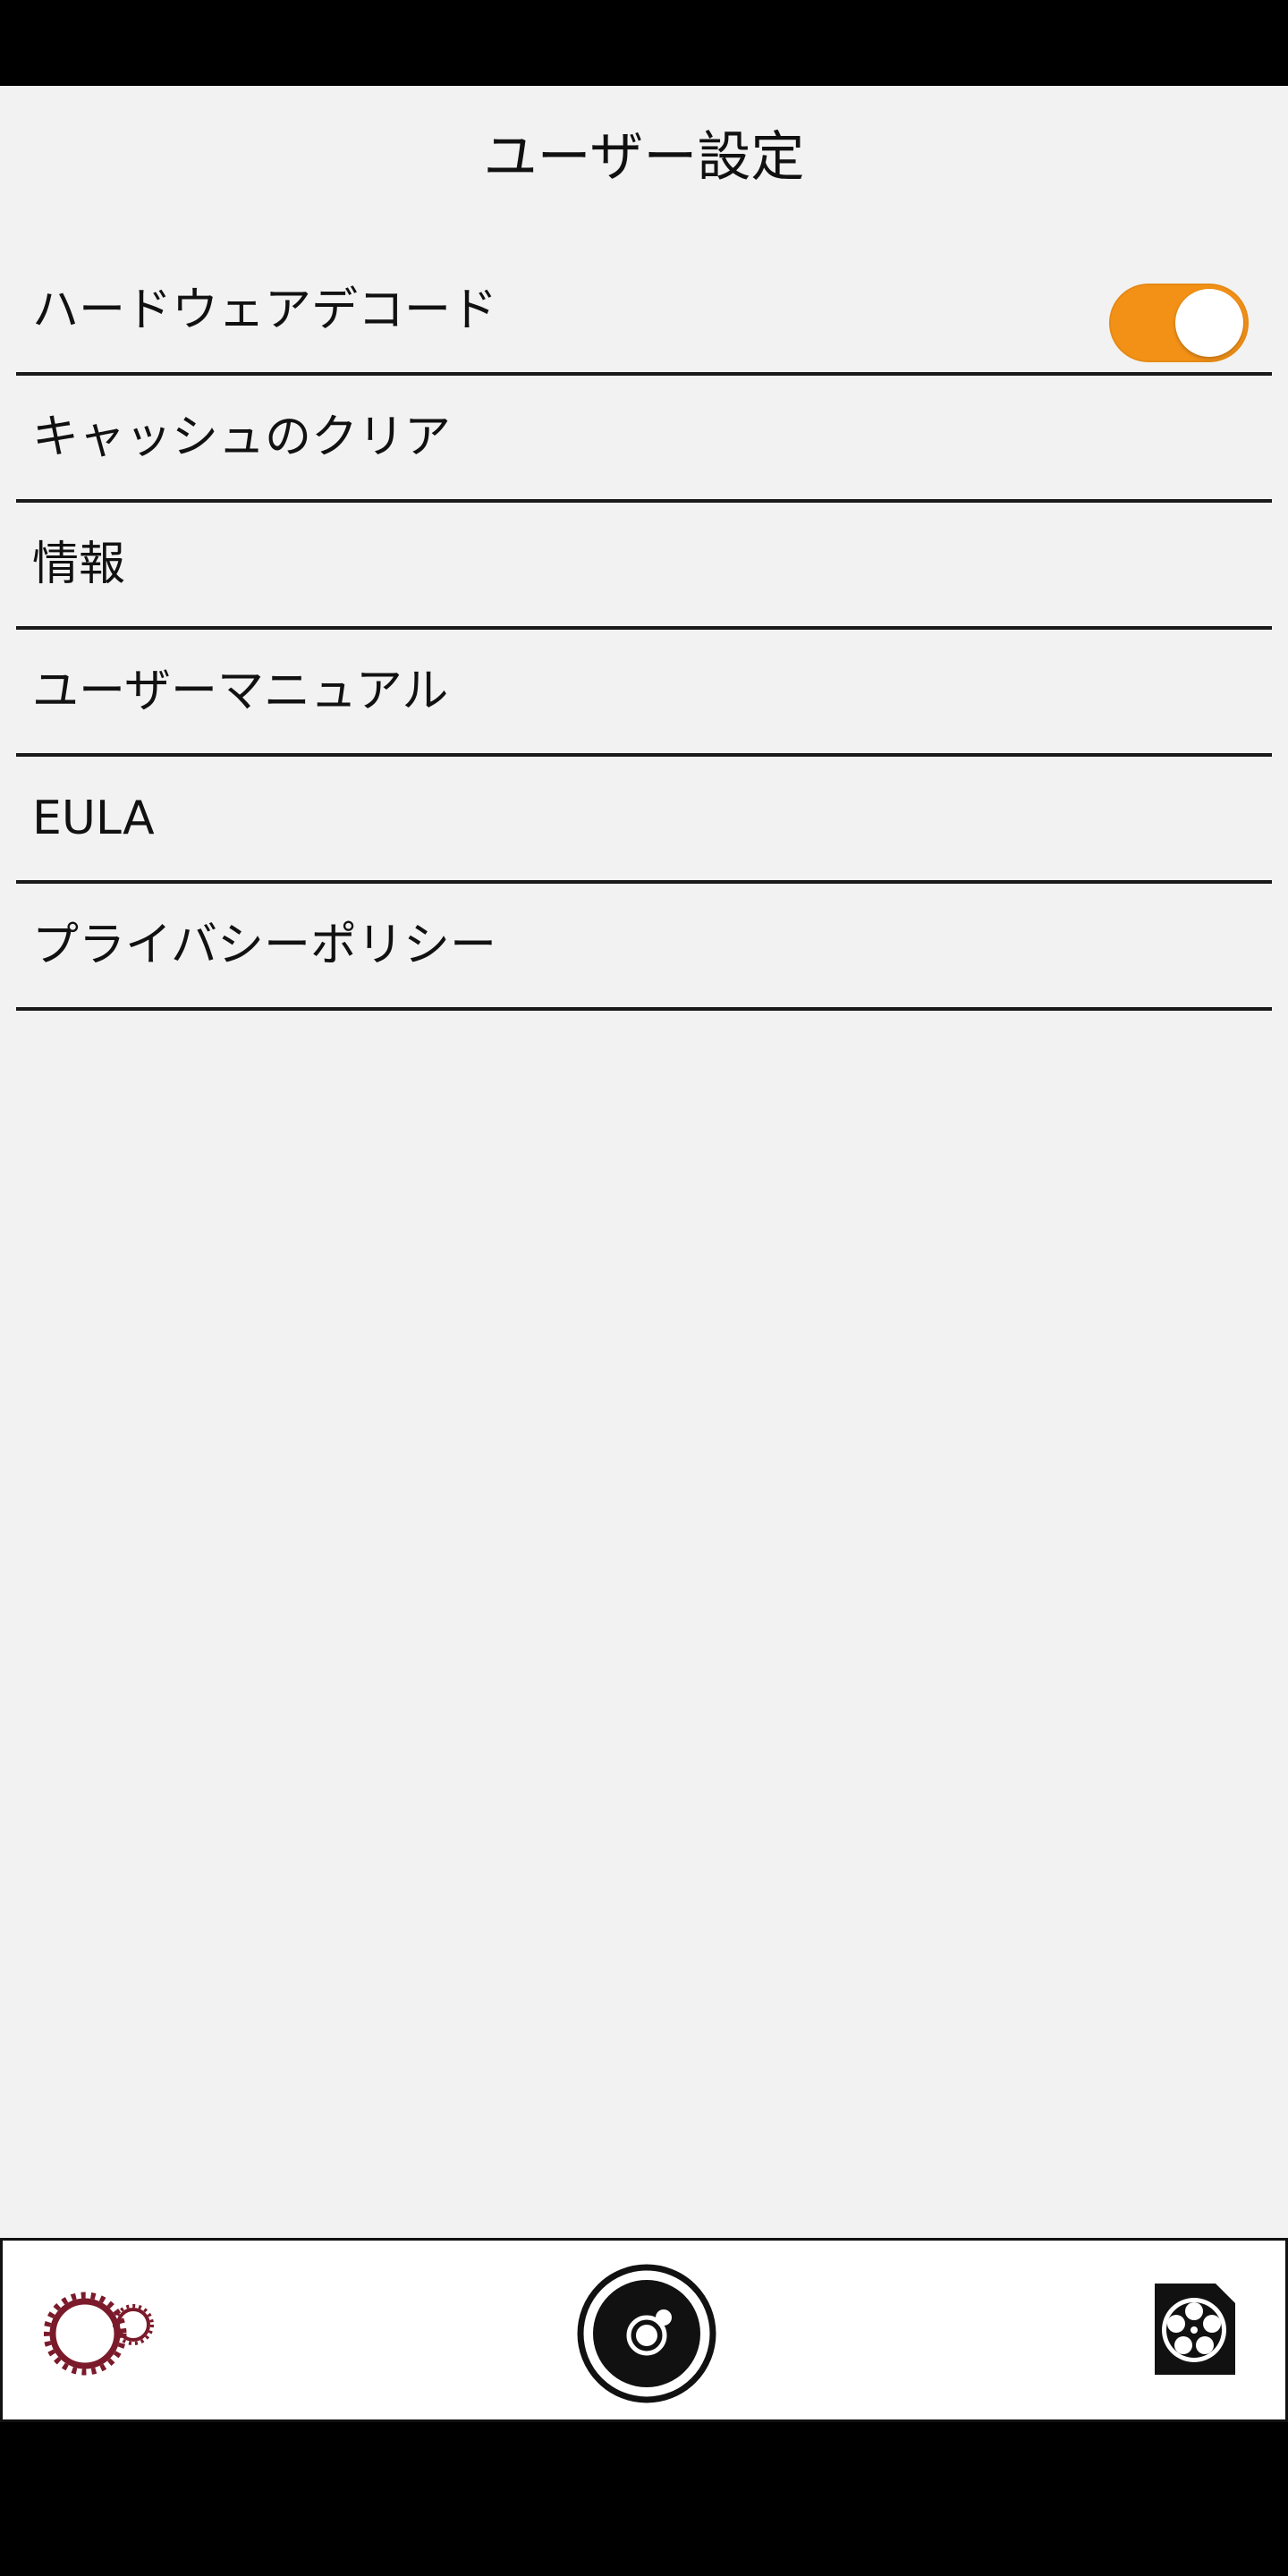  I want to click on settings-item-label: 情報, so click(79, 564).